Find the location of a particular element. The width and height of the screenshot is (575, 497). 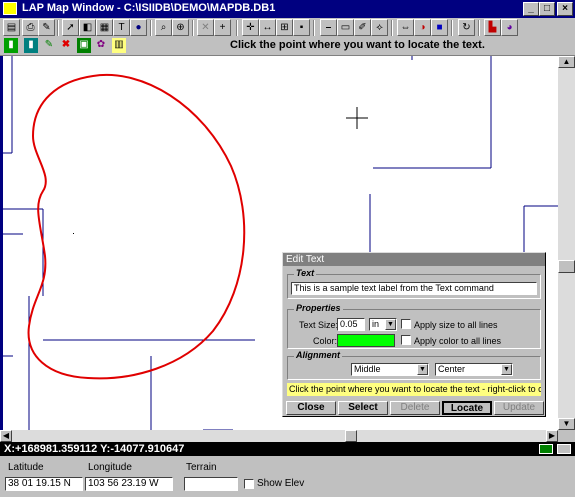

delete-button: Delete is located at coordinates (415, 408).